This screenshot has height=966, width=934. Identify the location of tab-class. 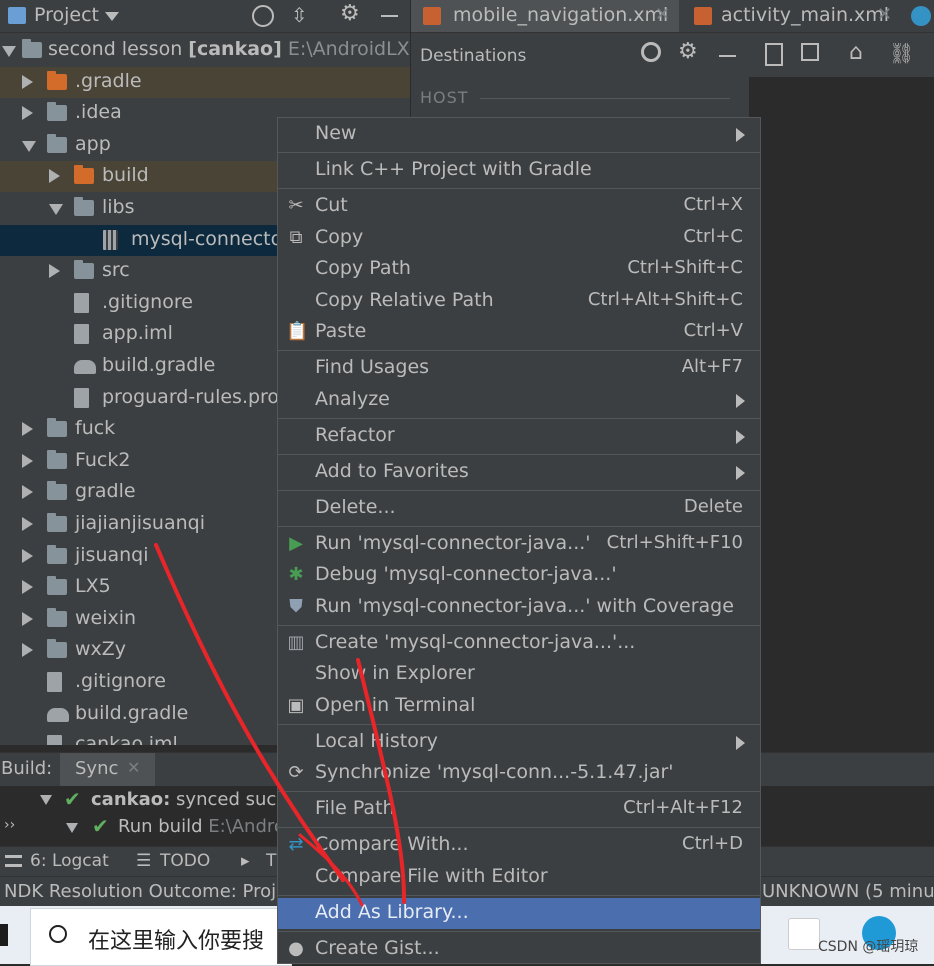
(918, 16).